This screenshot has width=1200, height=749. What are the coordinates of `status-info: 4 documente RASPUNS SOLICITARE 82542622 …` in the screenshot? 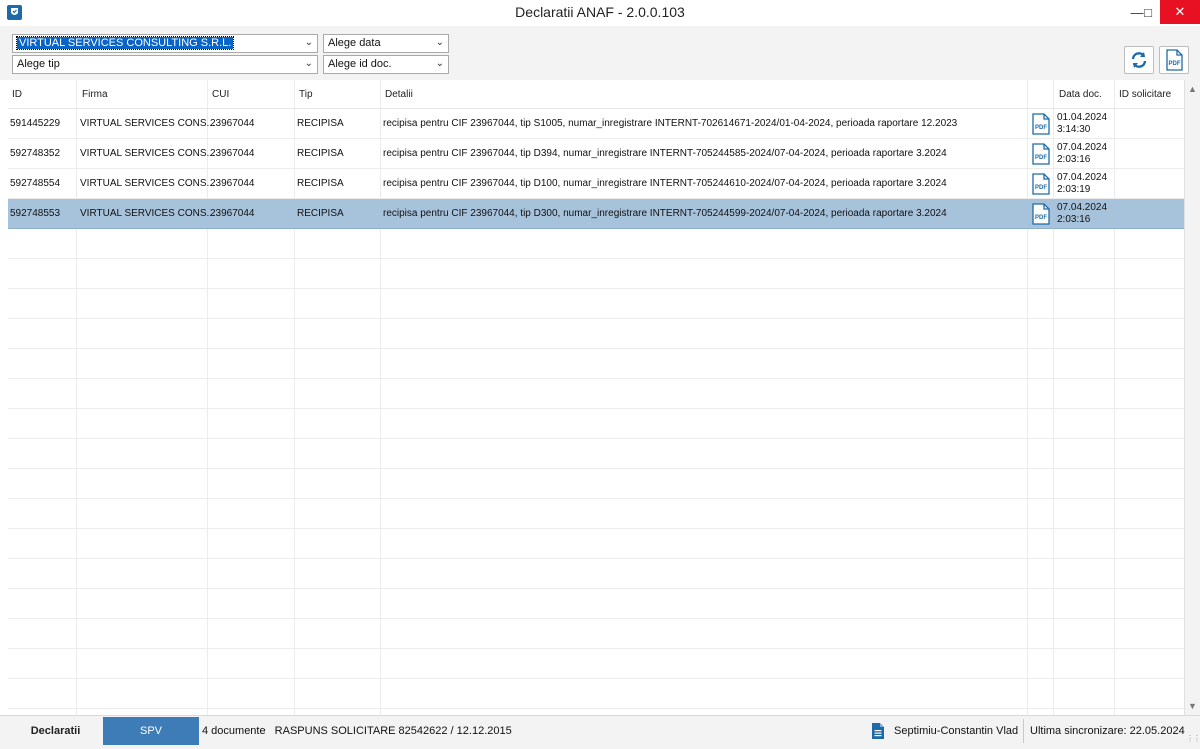 It's located at (360, 731).